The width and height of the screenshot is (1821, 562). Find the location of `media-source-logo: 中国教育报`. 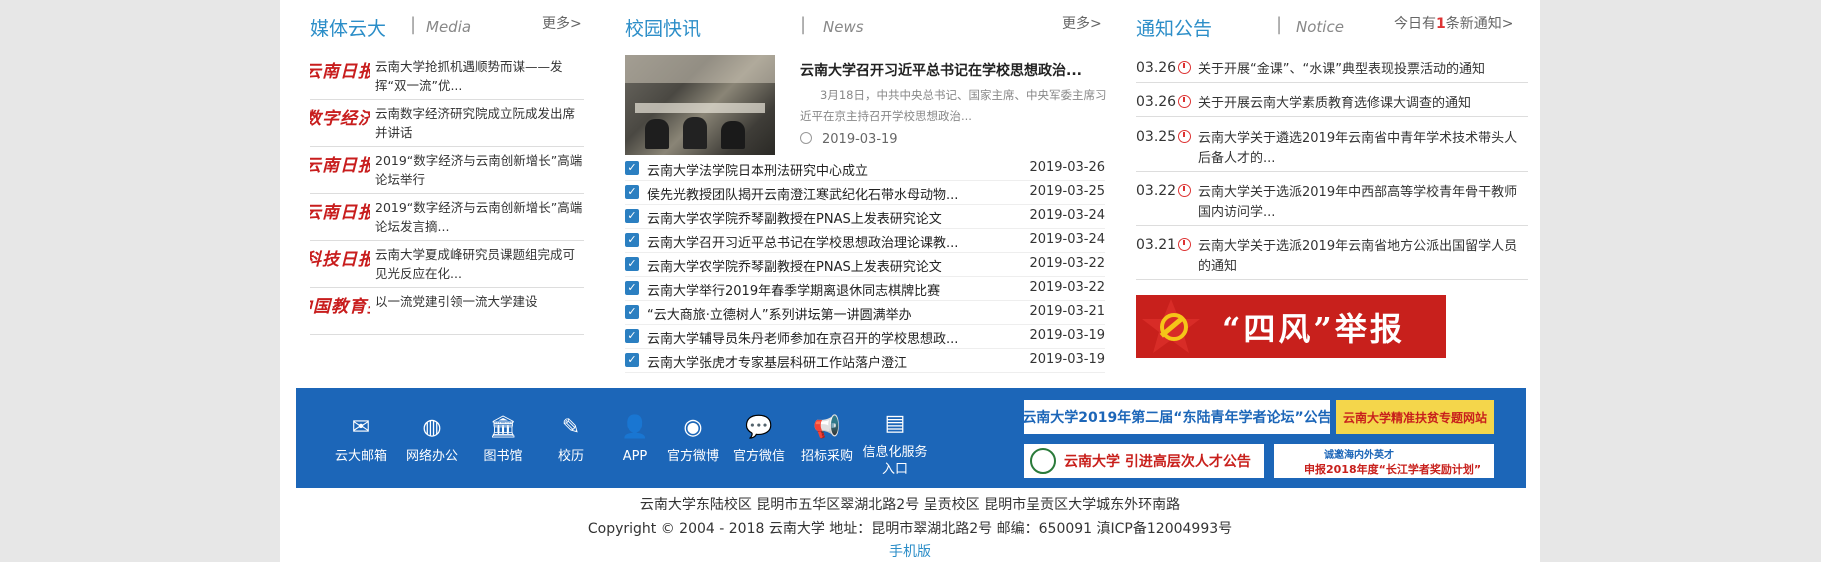

media-source-logo: 中国教育报 is located at coordinates (340, 306).